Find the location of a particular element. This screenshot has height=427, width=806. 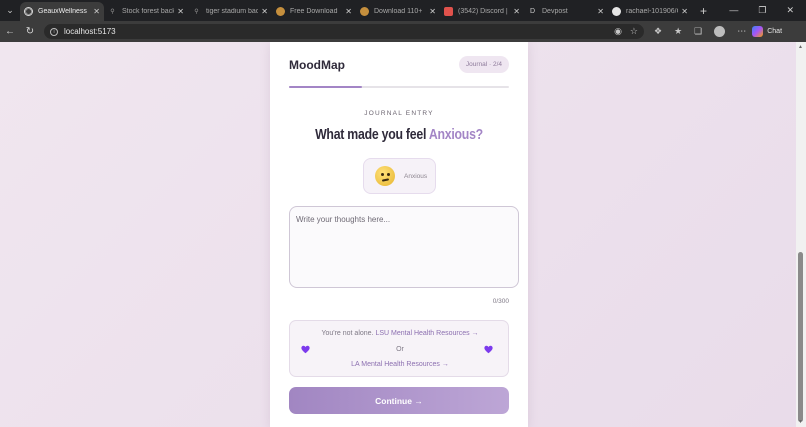

url-text: localhost:5173 is located at coordinates (90, 31).